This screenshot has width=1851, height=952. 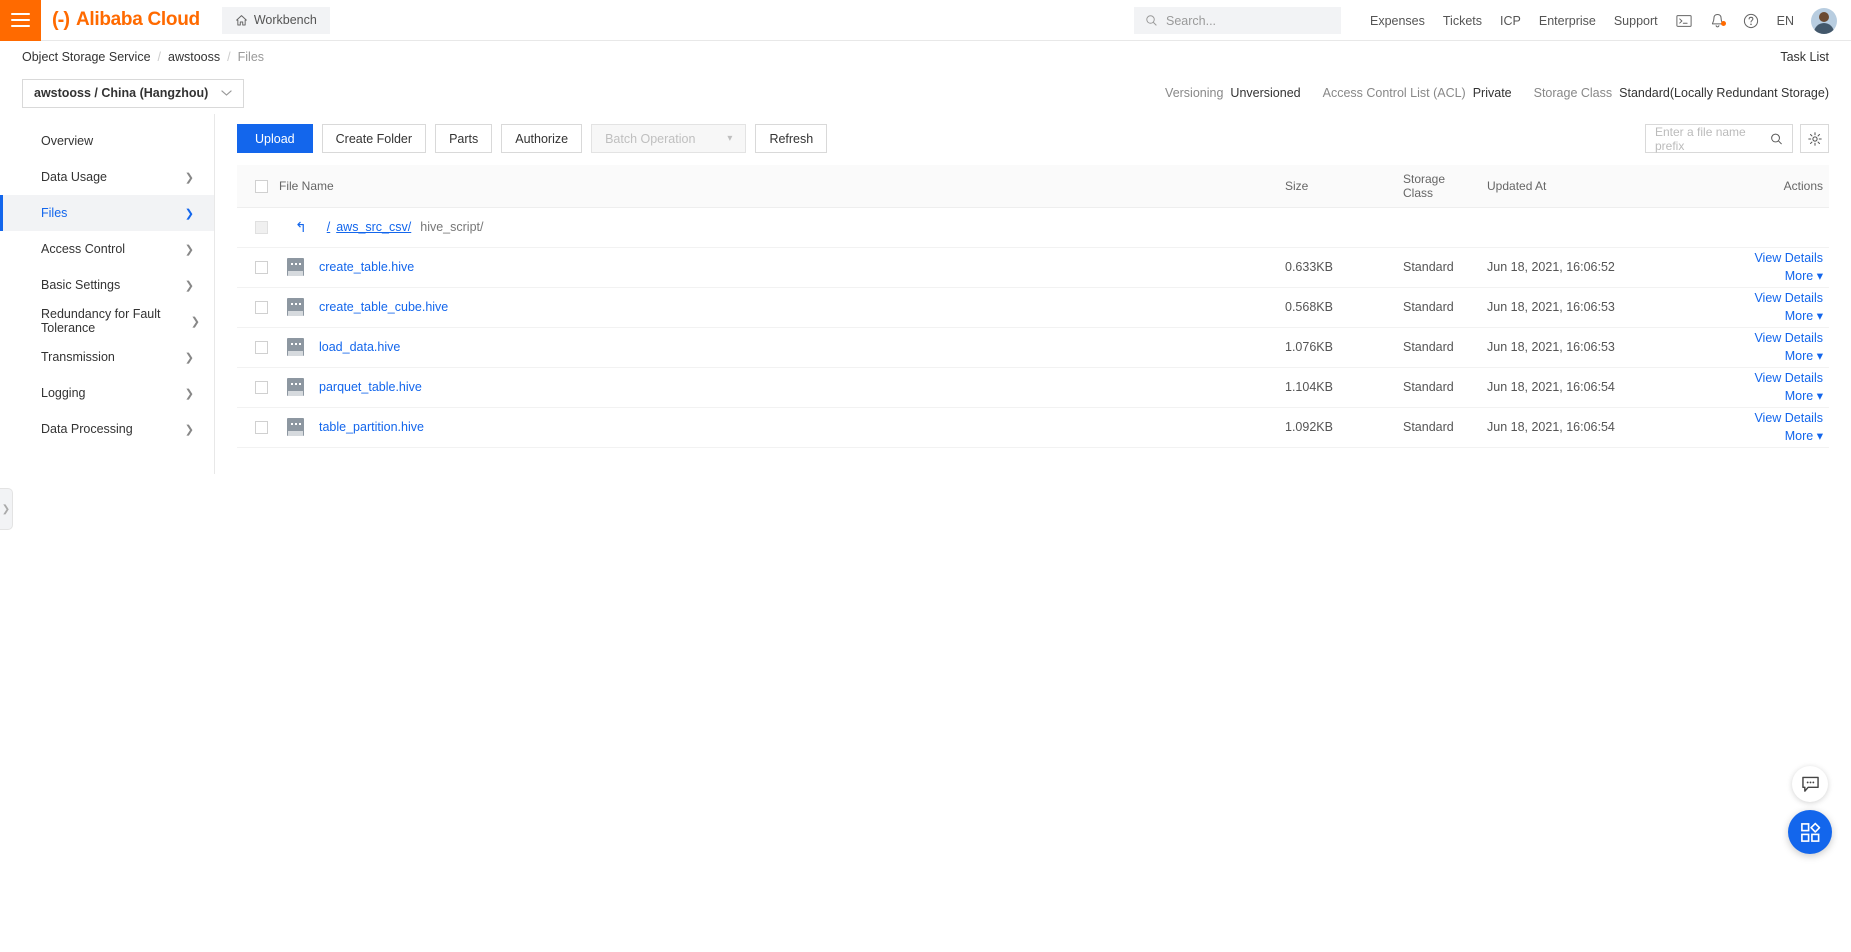 I want to click on apps-grid-icon, so click(x=1810, y=832).